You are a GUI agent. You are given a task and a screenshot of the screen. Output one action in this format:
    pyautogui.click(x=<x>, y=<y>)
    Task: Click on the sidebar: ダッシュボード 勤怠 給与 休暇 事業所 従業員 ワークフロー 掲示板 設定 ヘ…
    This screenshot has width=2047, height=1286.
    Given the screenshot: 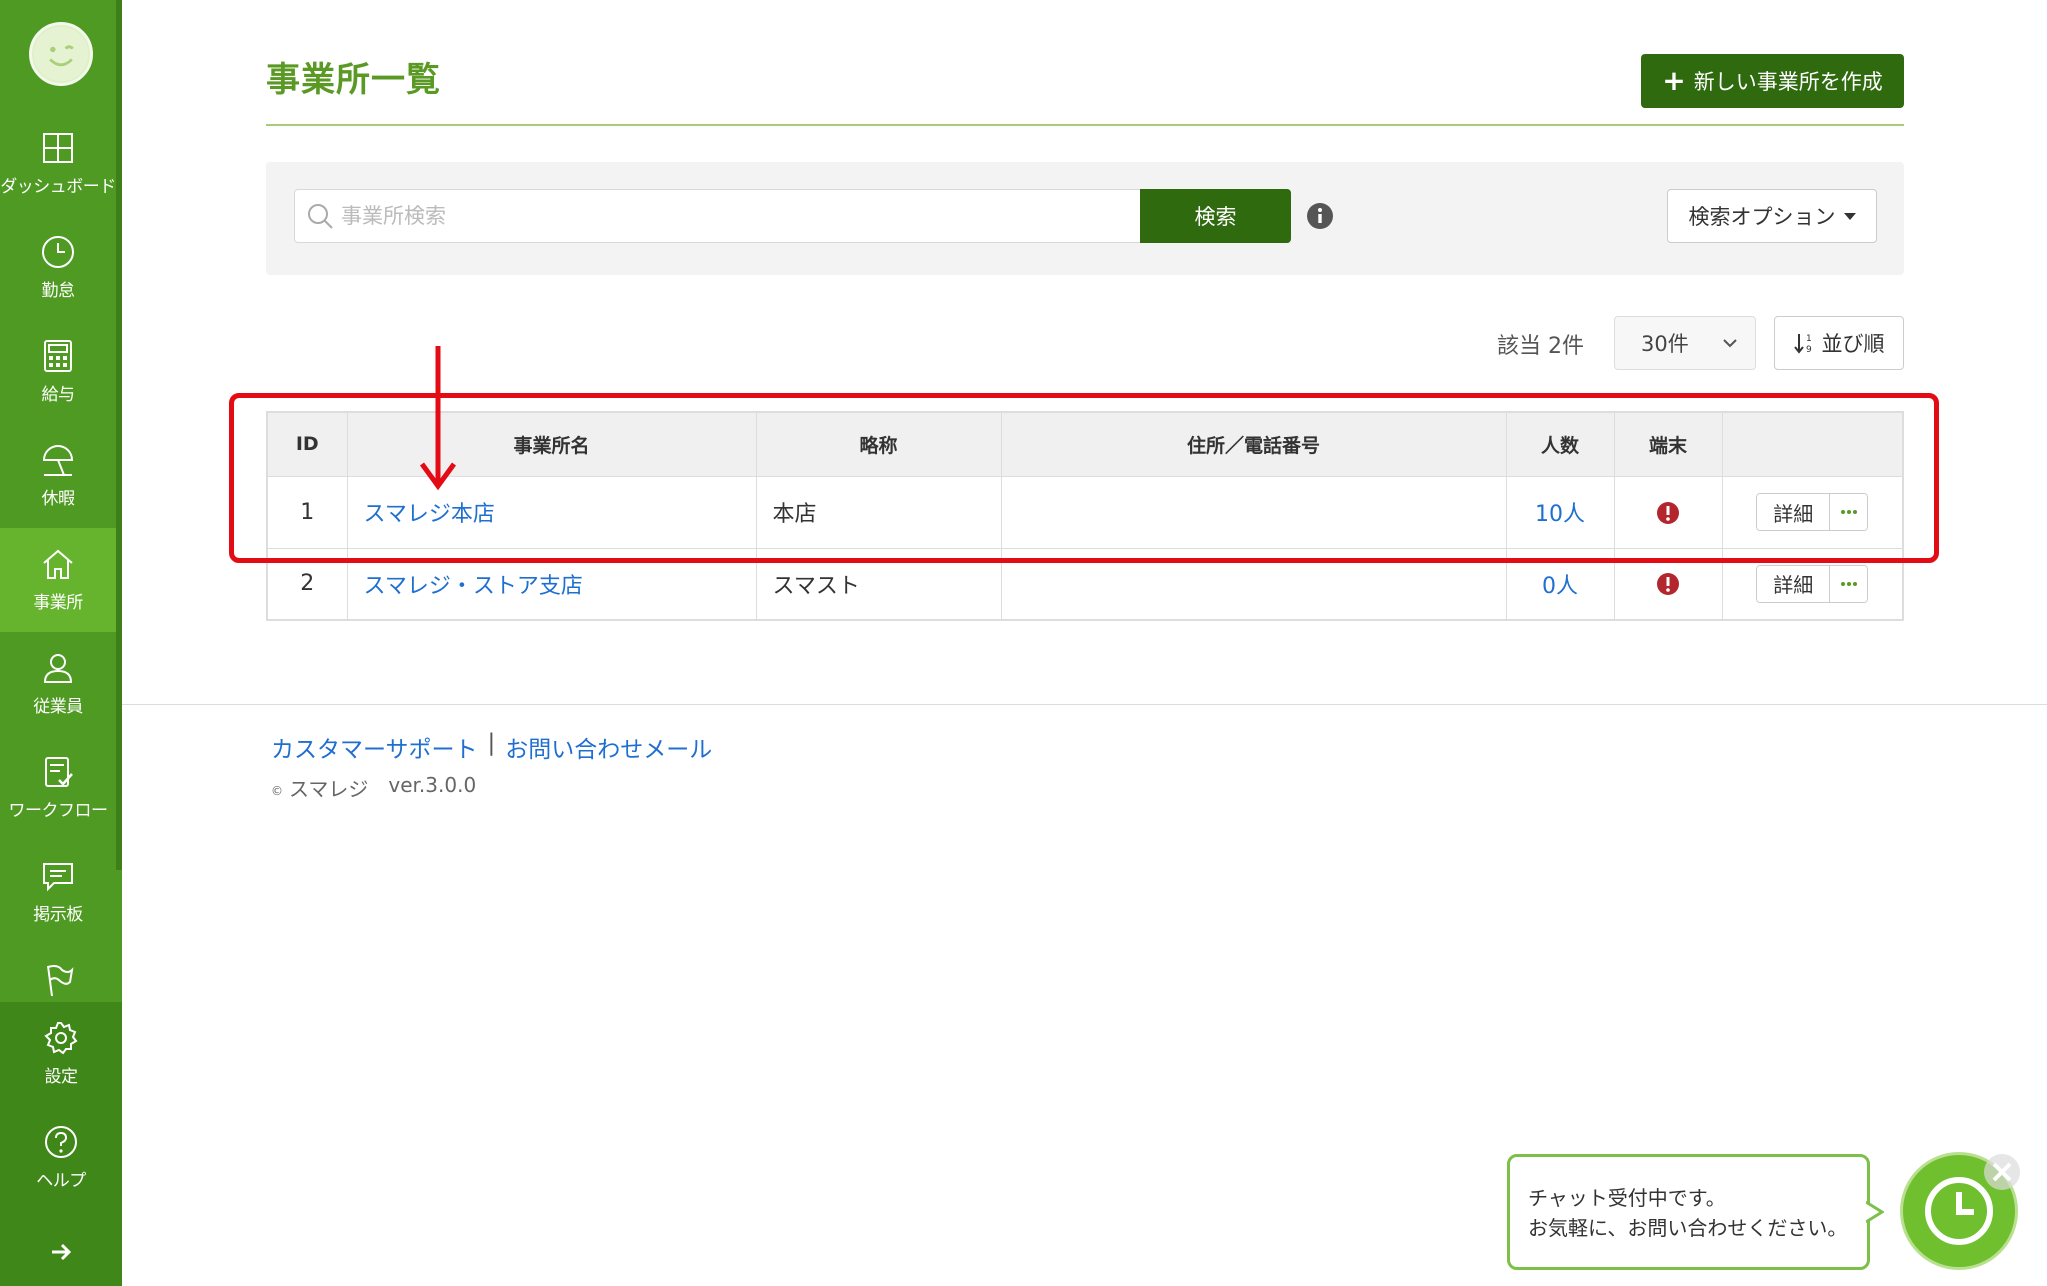 What is the action you would take?
    pyautogui.click(x=61, y=643)
    